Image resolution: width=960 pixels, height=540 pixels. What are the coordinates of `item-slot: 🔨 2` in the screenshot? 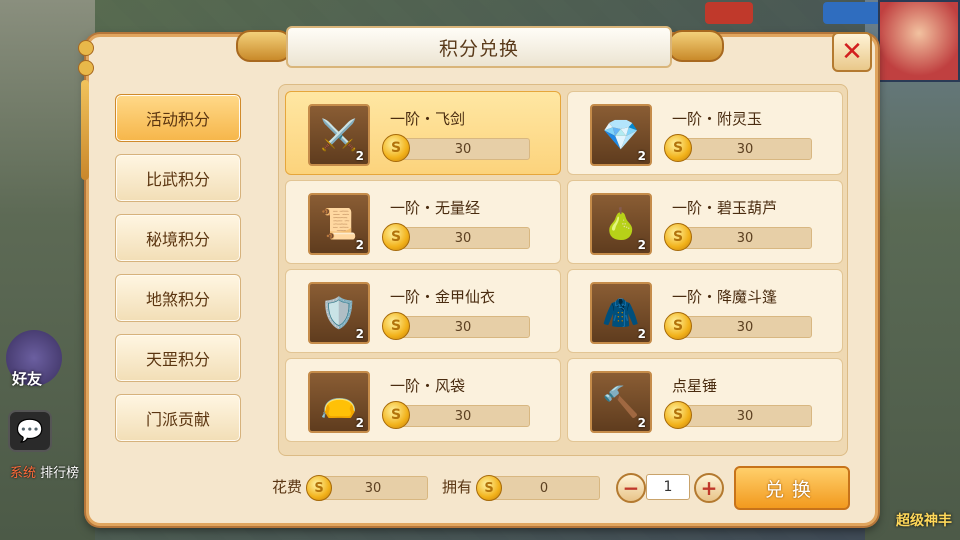 It's located at (621, 402).